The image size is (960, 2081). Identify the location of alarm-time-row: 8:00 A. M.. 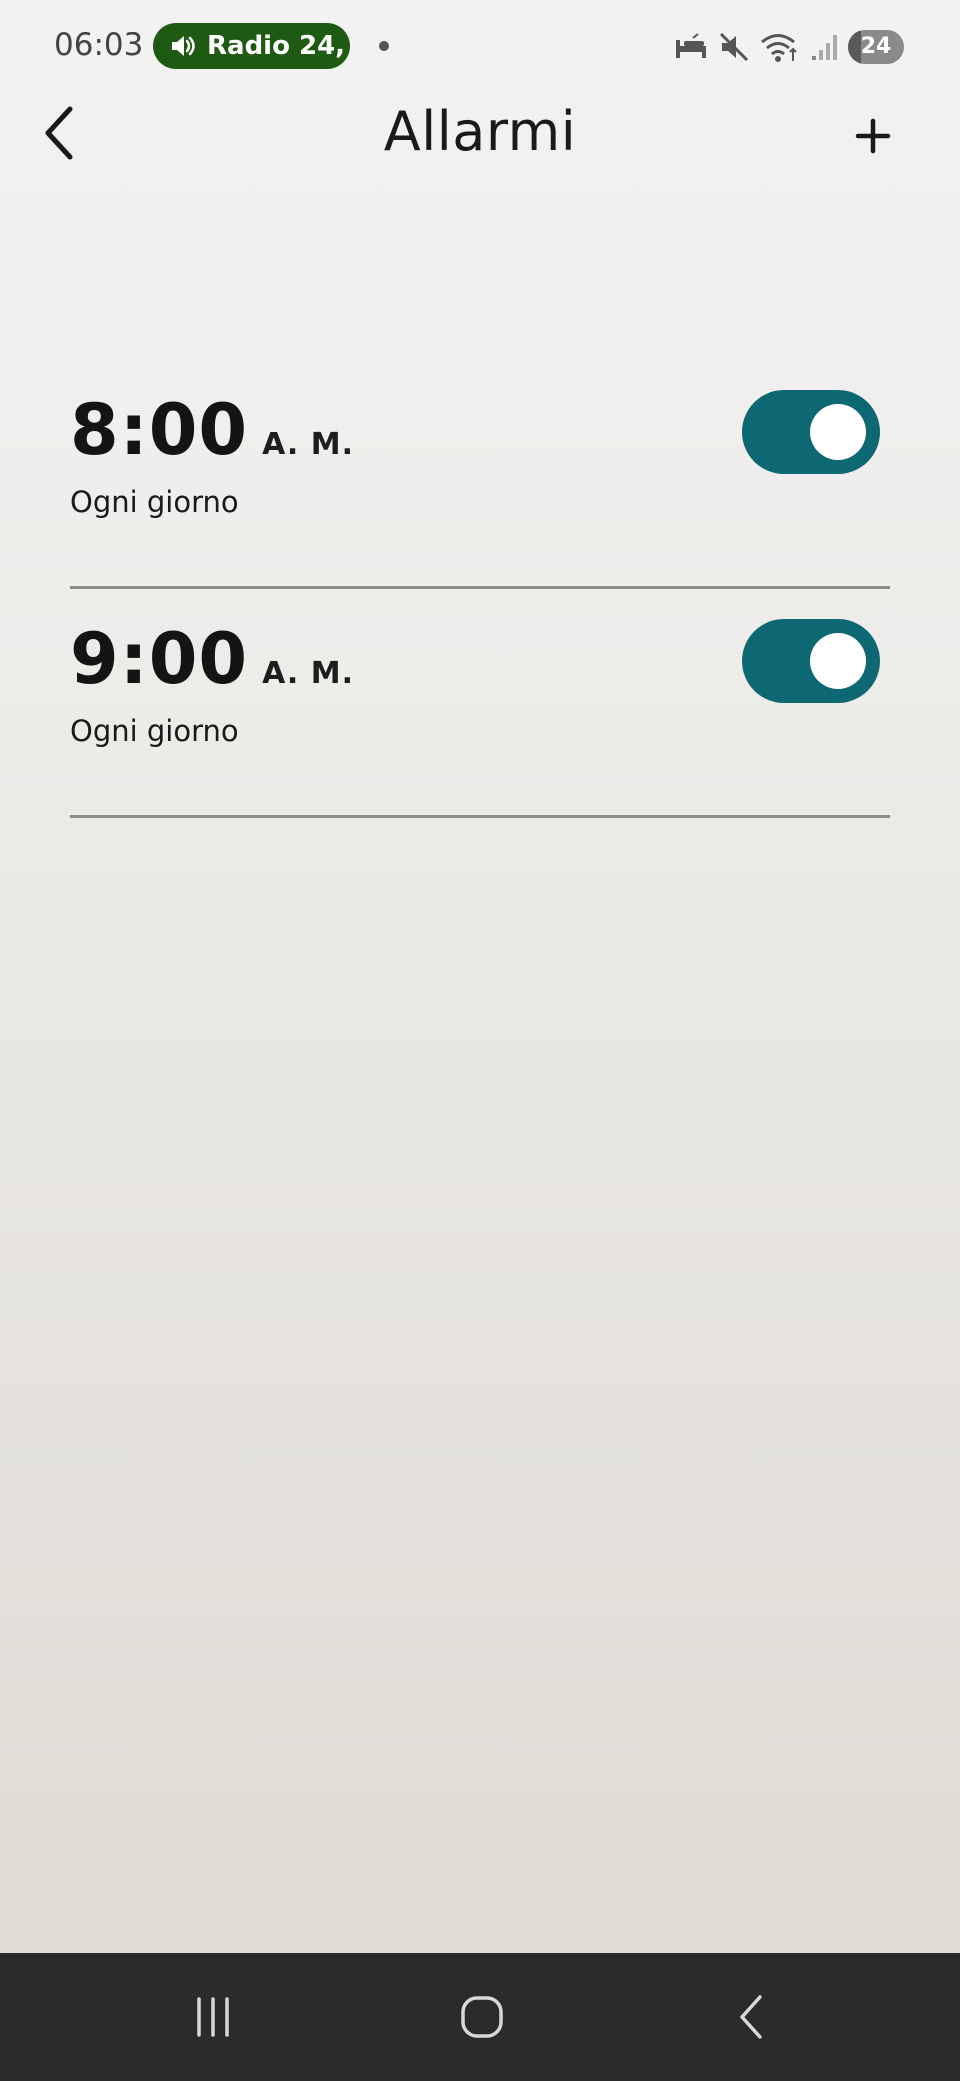
(212, 430).